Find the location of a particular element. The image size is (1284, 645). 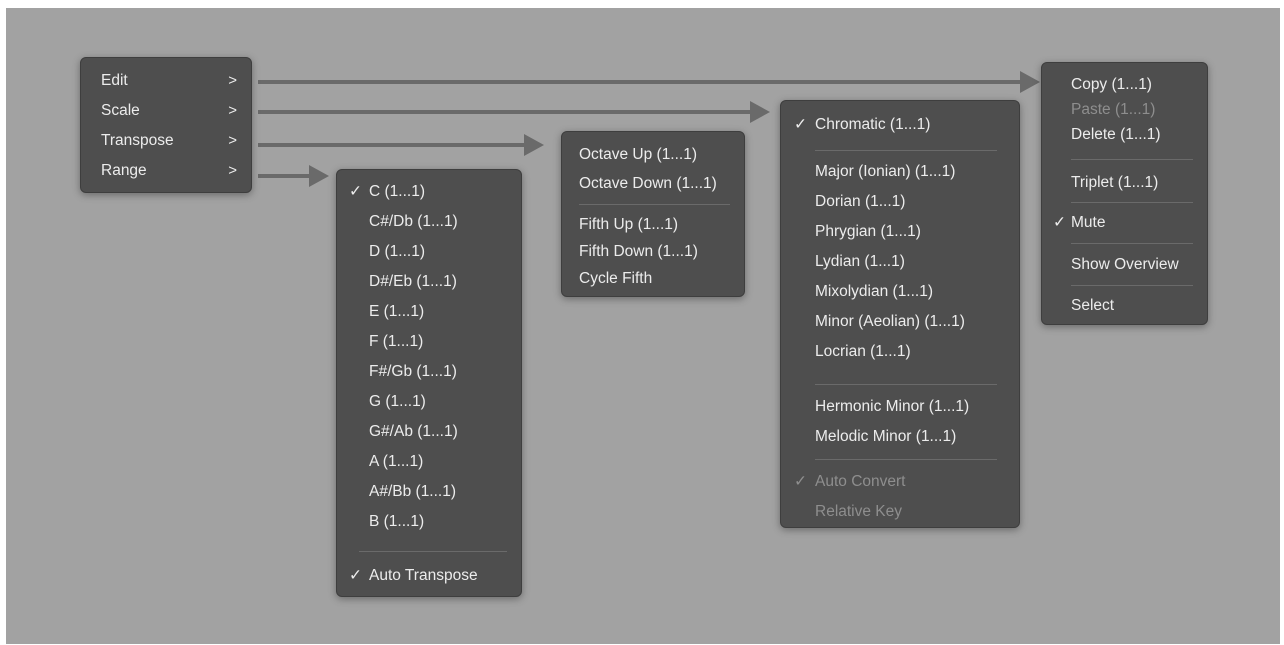

edit-item-select: Select is located at coordinates (1124, 306).